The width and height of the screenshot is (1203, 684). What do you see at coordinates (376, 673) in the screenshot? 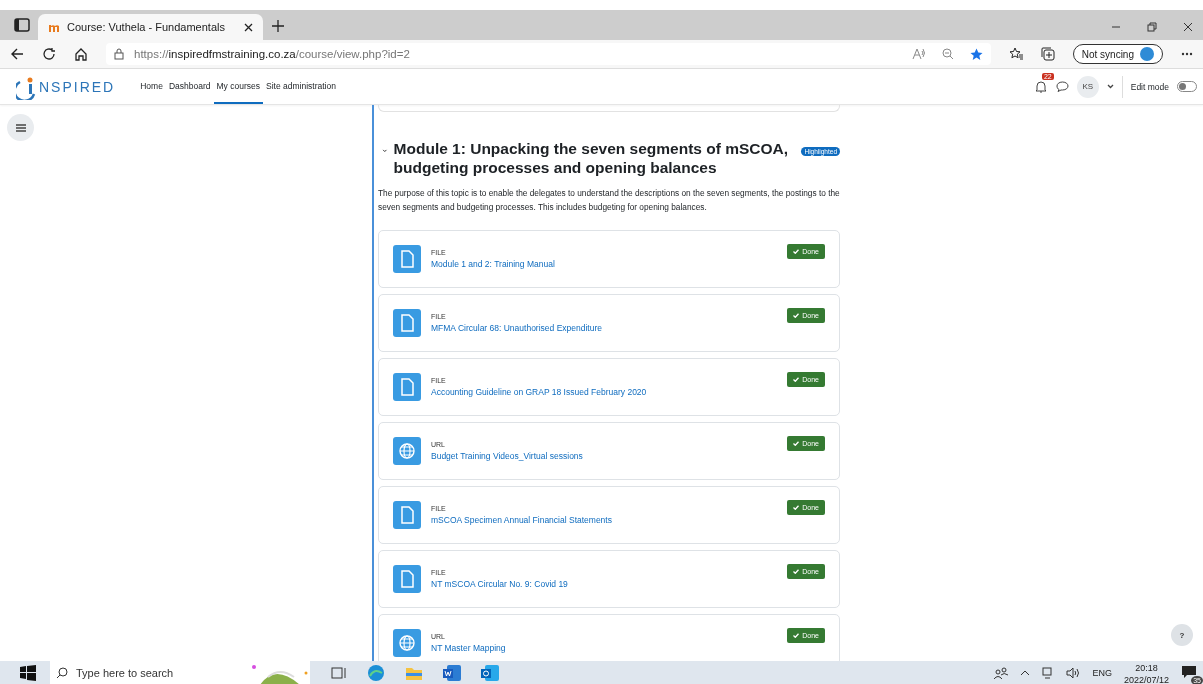
I see `browser-app-icon` at bounding box center [376, 673].